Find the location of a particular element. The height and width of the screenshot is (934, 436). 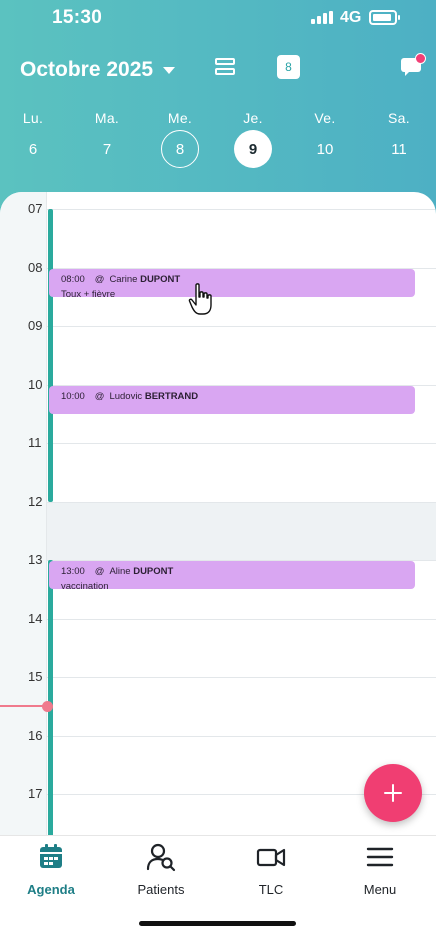

day-name: Lu. is located at coordinates (33, 118).